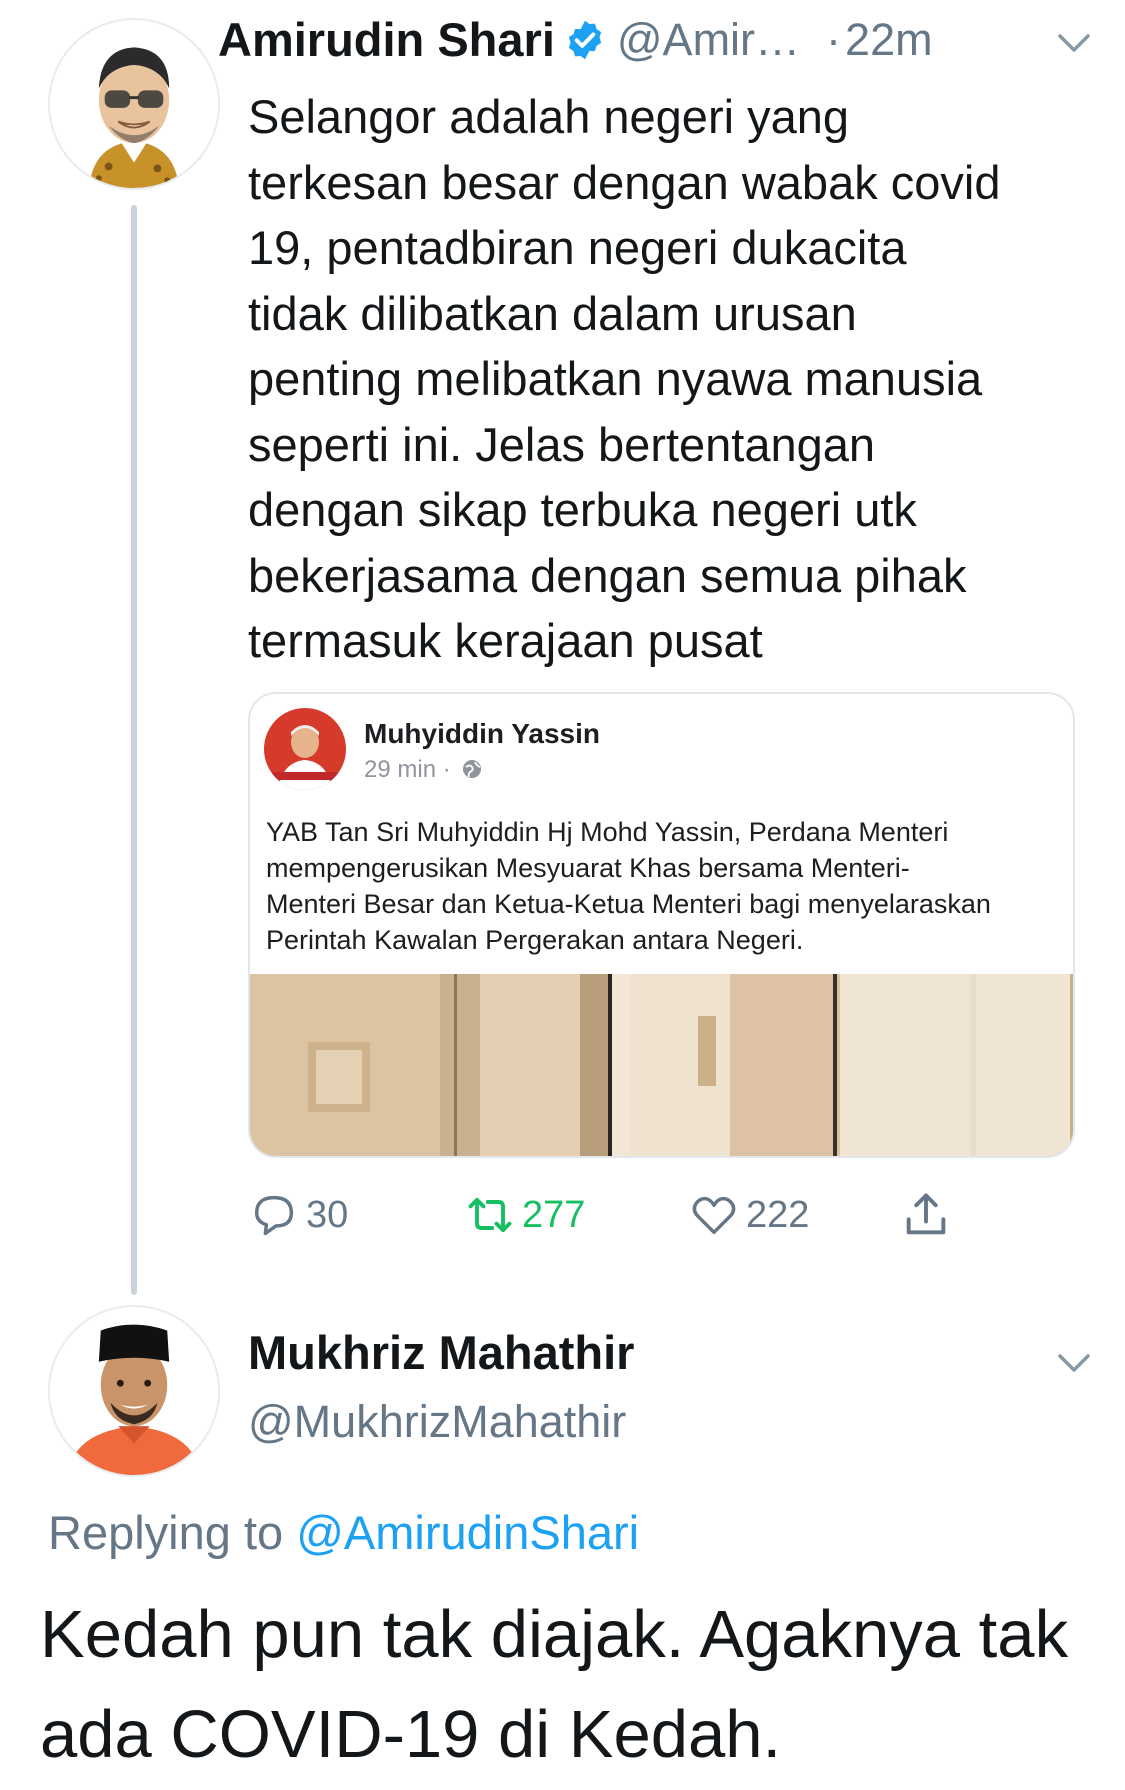  I want to click on retweet-count: 277, so click(554, 1214).